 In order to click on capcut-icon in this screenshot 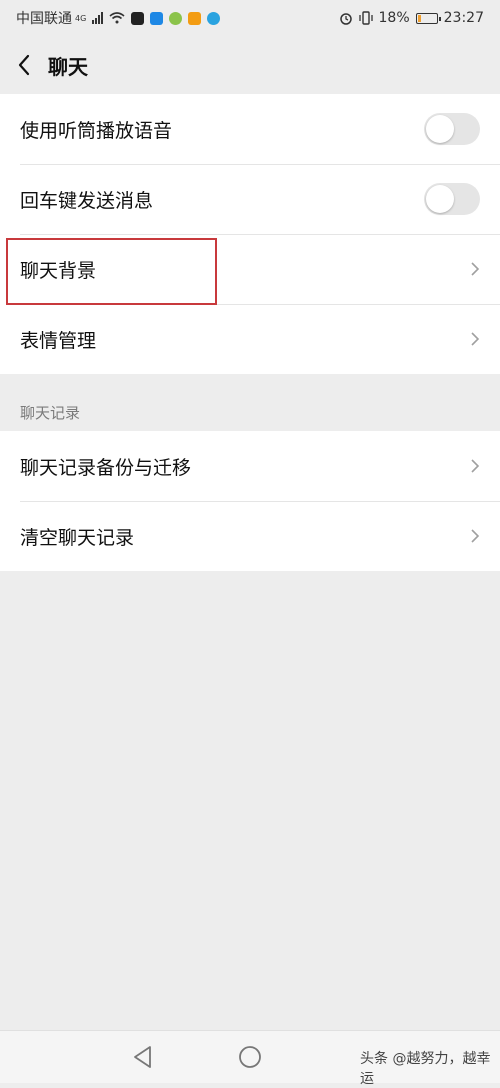, I will do `click(138, 18)`.